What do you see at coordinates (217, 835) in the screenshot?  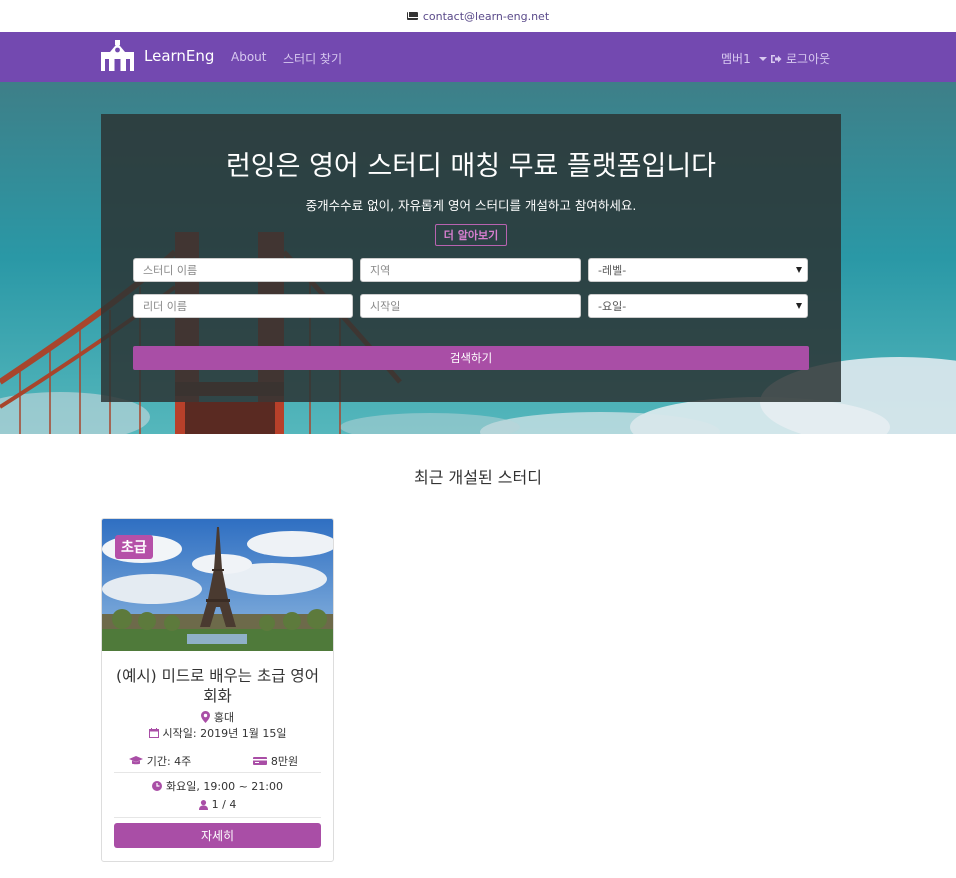 I see `detail-button: 자세히` at bounding box center [217, 835].